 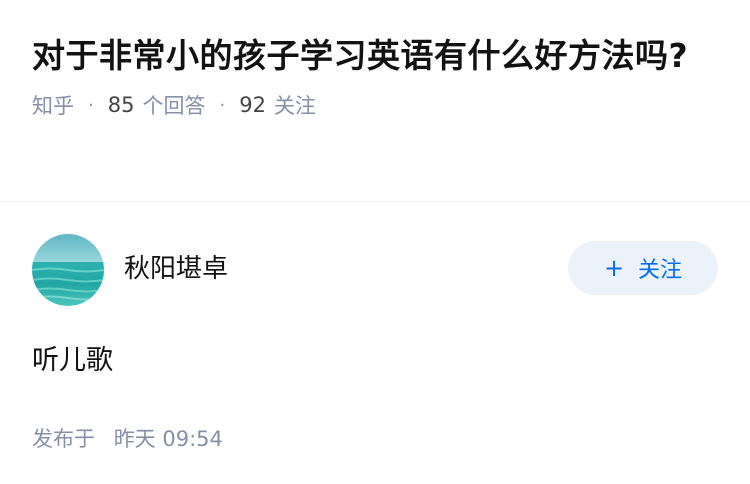 I want to click on follow-count-label: 关注, so click(x=294, y=106).